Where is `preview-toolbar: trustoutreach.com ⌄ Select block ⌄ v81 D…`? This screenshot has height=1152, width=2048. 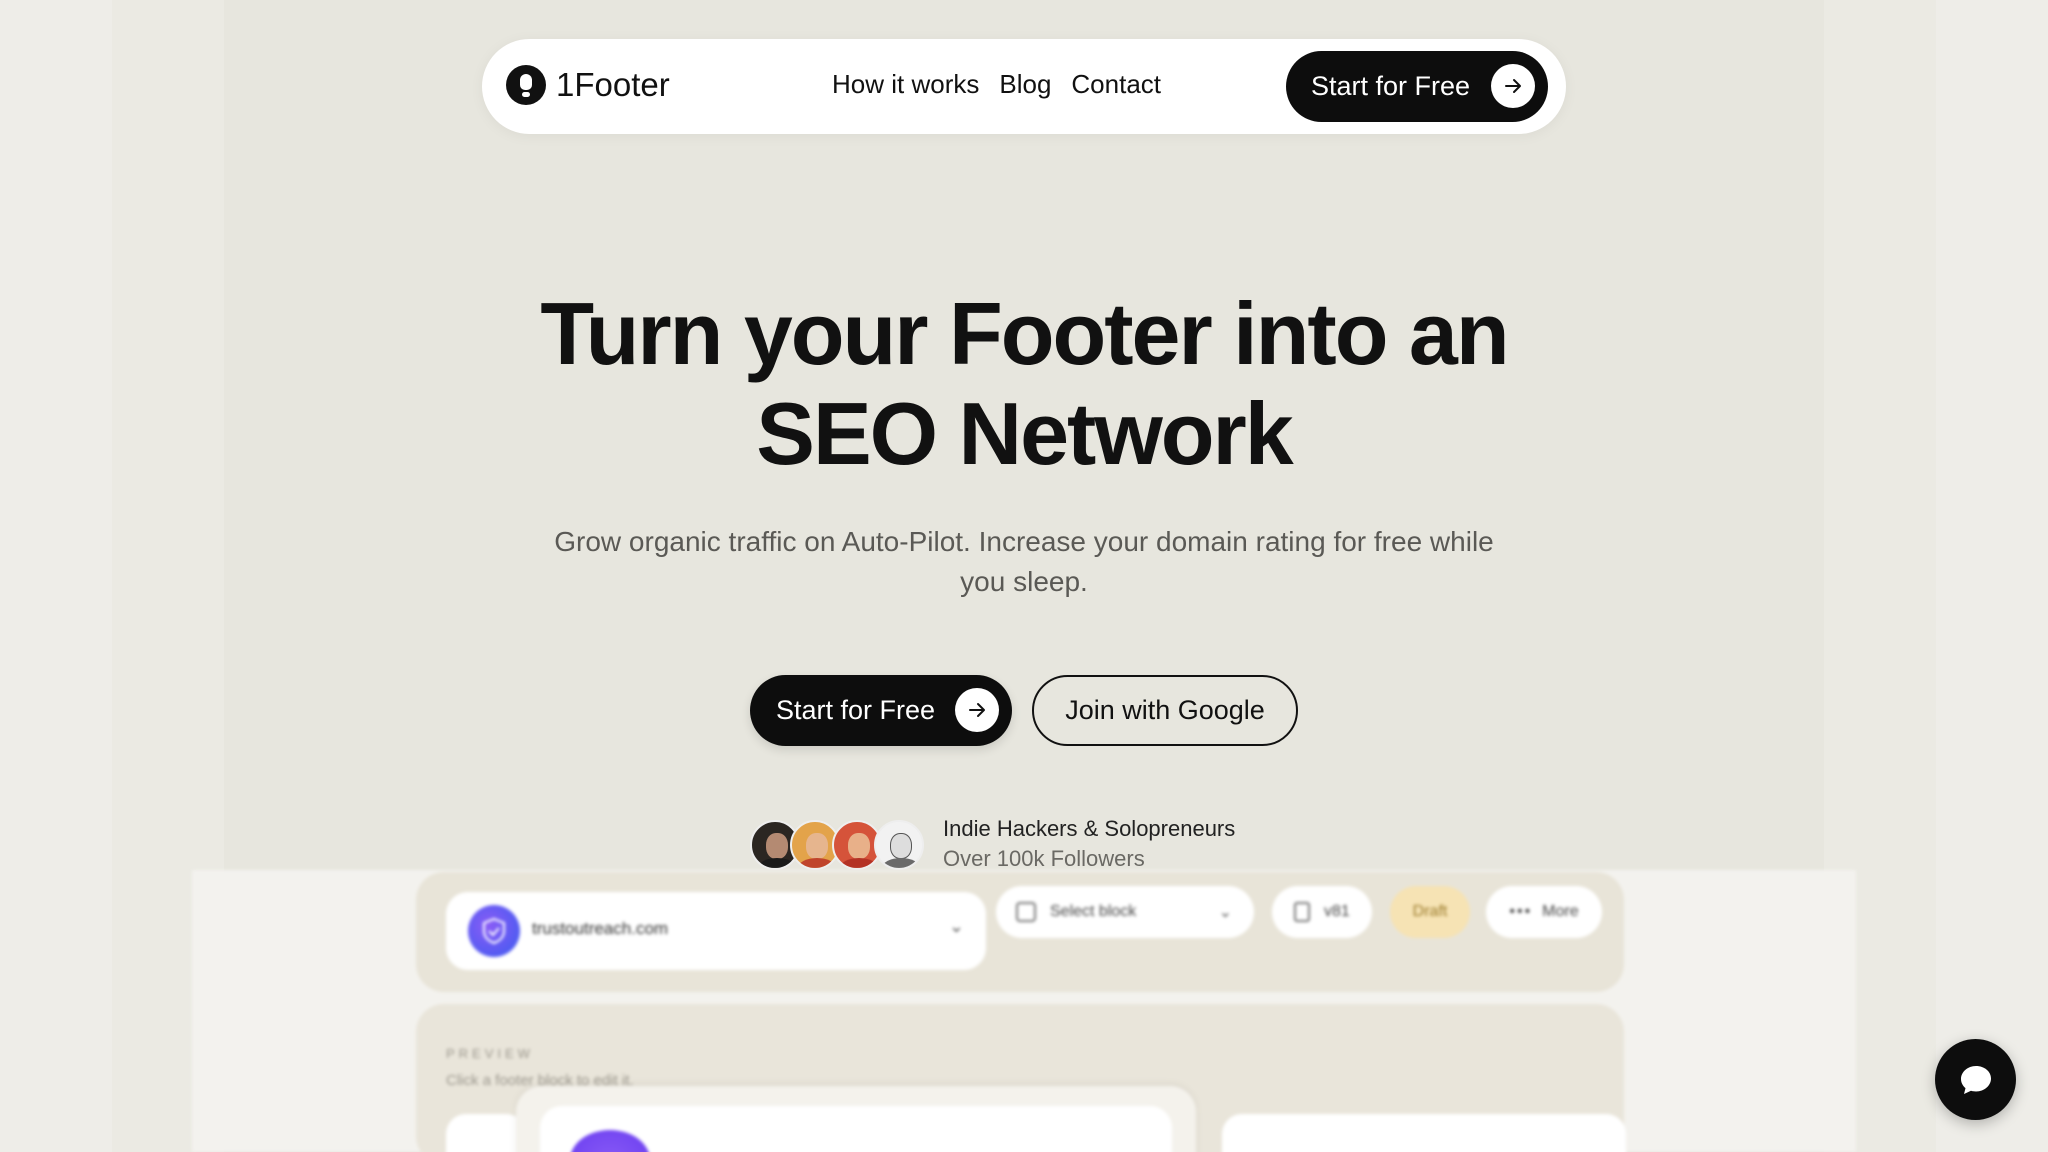
preview-toolbar: trustoutreach.com ⌄ Select block ⌄ v81 D… is located at coordinates (1020, 932).